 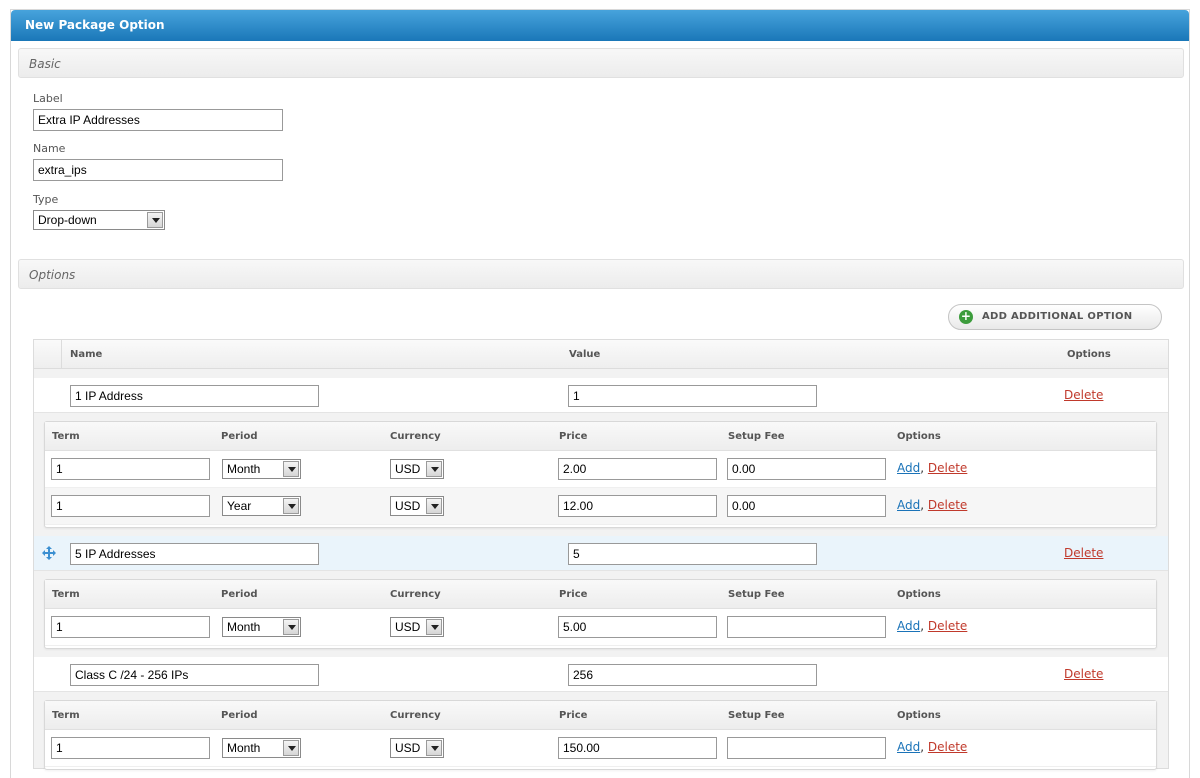 I want to click on options-section-heading: Options, so click(x=601, y=274).